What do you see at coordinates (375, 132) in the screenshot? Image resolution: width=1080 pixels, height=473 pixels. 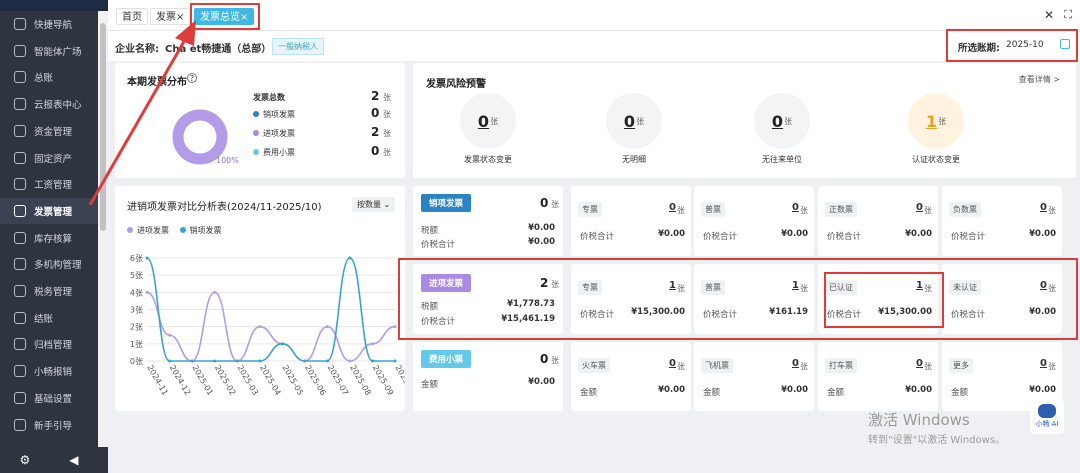 I see `distribution-row-value: 2` at bounding box center [375, 132].